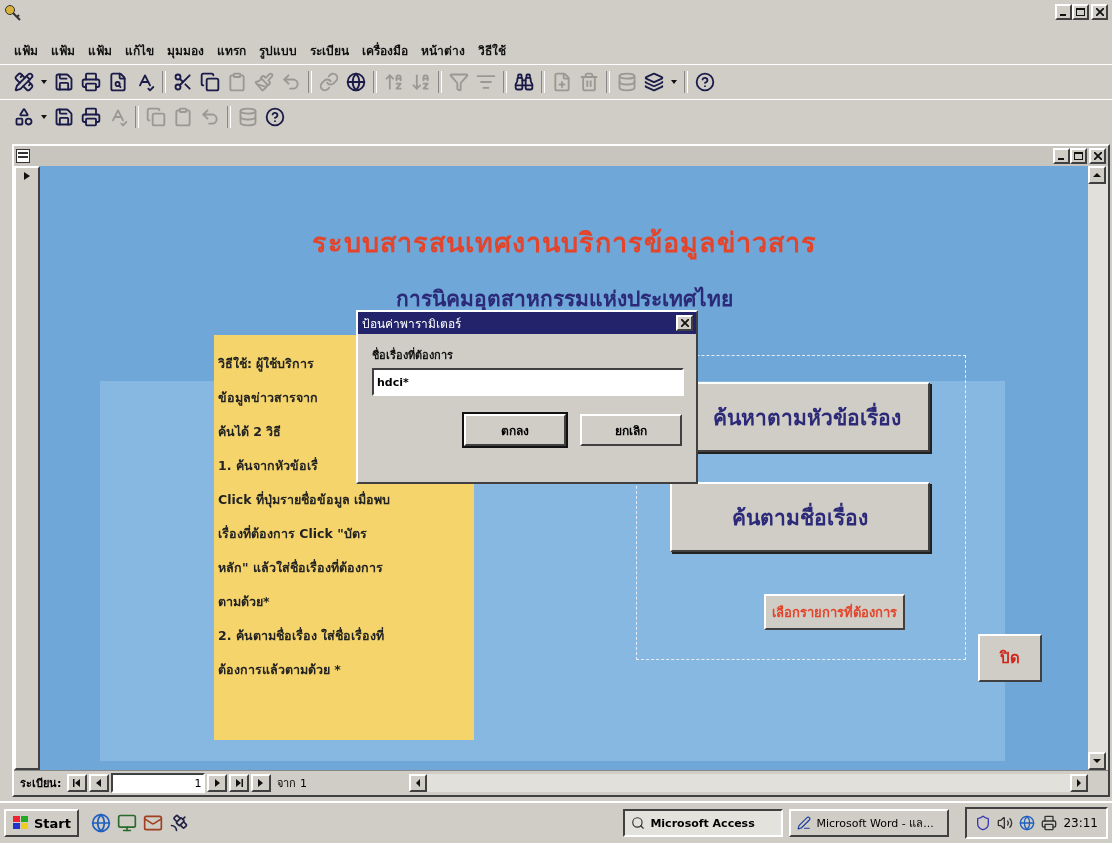  I want to click on input-field: hdci*, so click(528, 382).